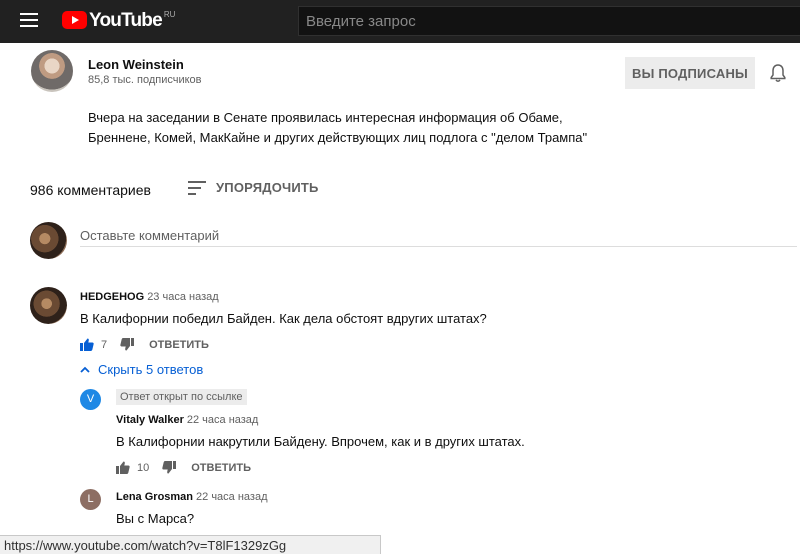 This screenshot has width=800, height=554. What do you see at coordinates (144, 344) in the screenshot?
I see `comment-actions: 7 Ответить` at bounding box center [144, 344].